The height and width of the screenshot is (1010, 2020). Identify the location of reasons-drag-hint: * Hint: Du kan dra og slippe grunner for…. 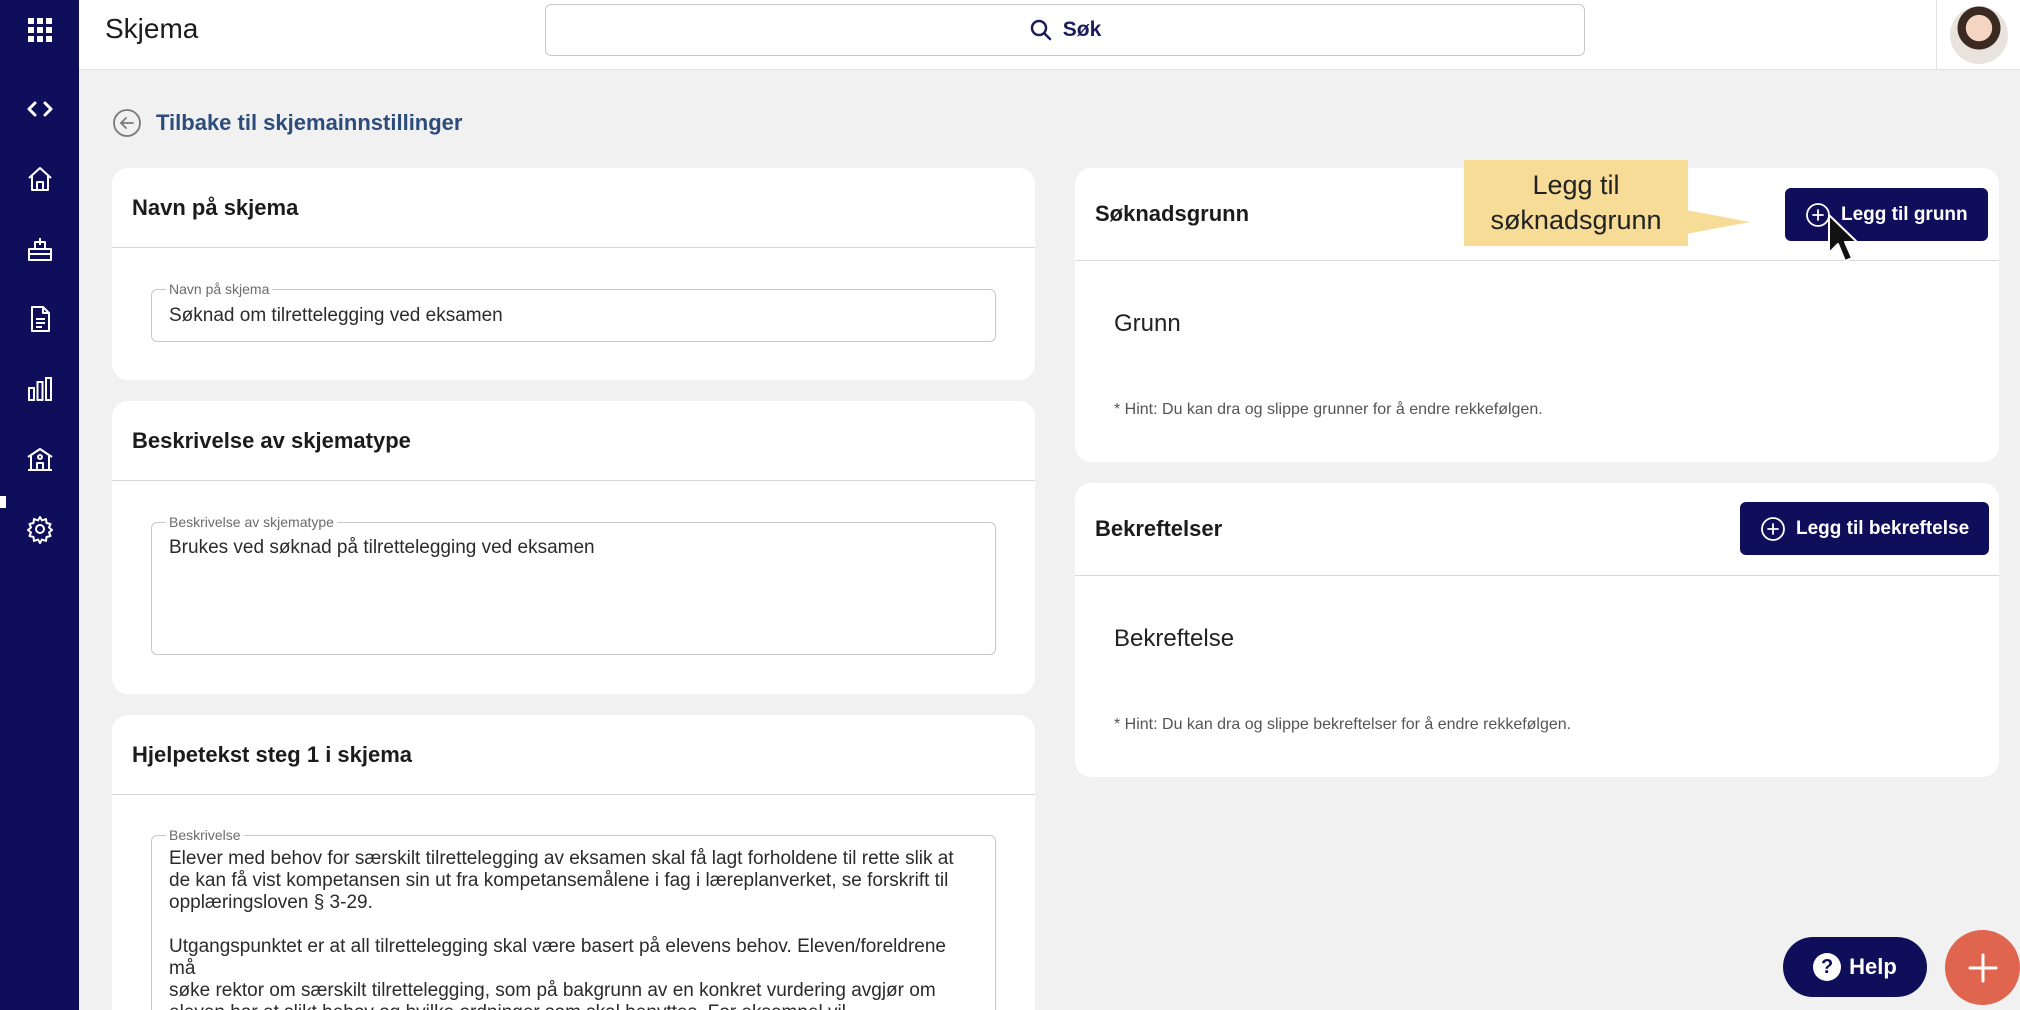
(1328, 409).